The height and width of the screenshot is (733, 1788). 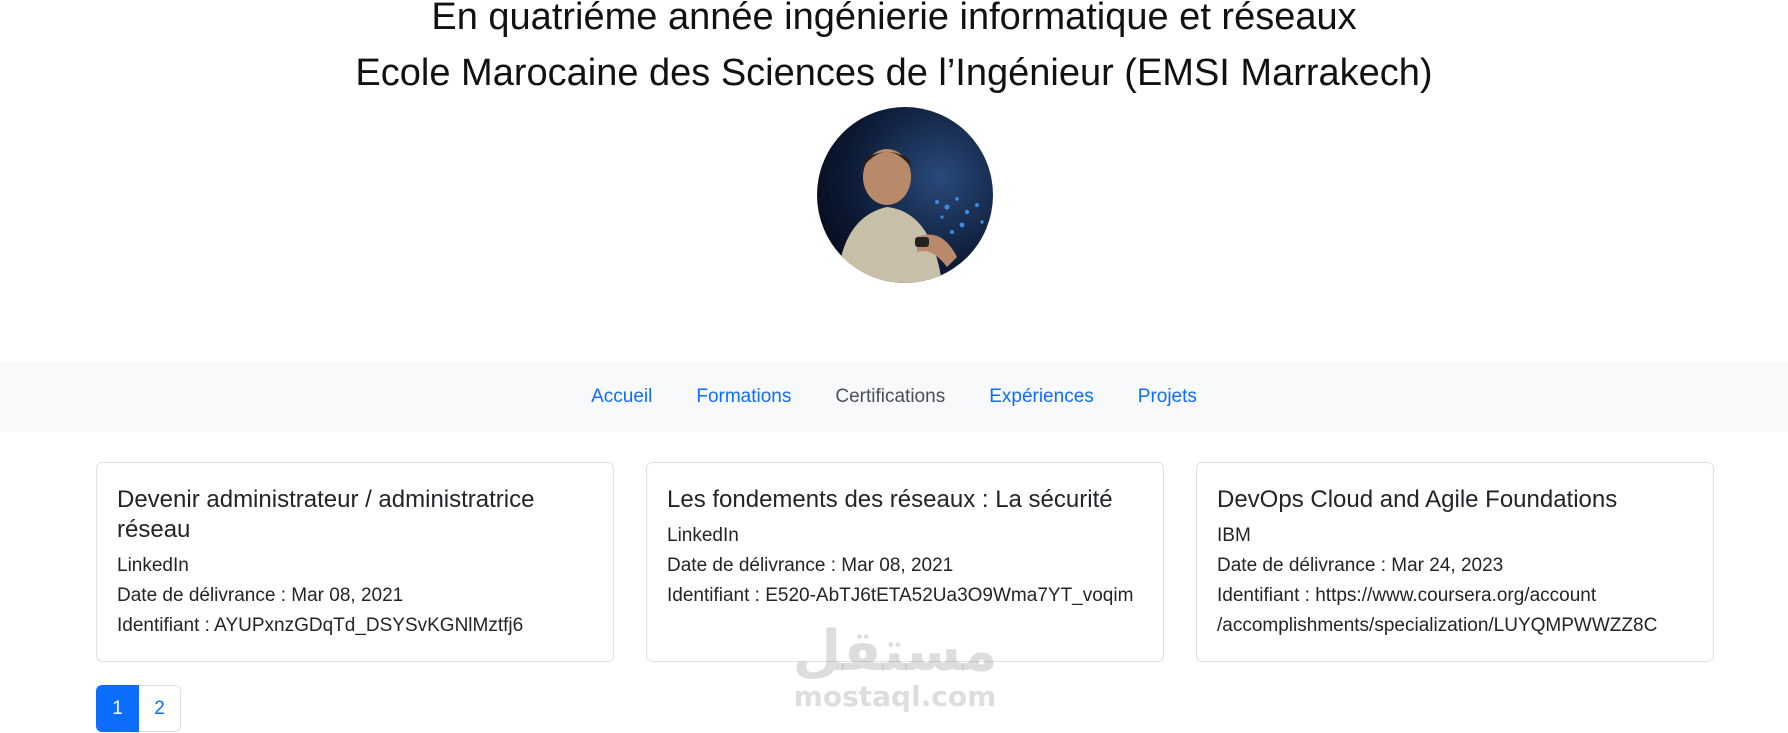 I want to click on nav-link-certifications: Certifications, so click(x=890, y=397).